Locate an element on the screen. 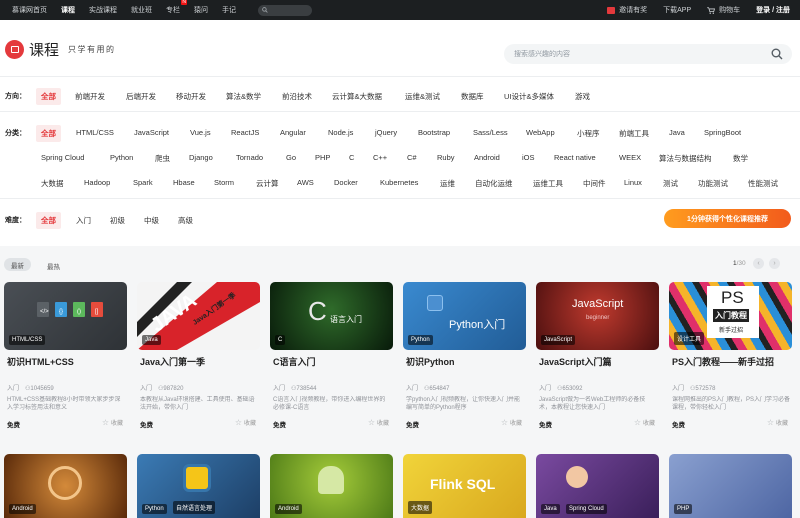 This screenshot has width=800, height=518. direction-ui-media: UI设计&多媒体 is located at coordinates (529, 96).